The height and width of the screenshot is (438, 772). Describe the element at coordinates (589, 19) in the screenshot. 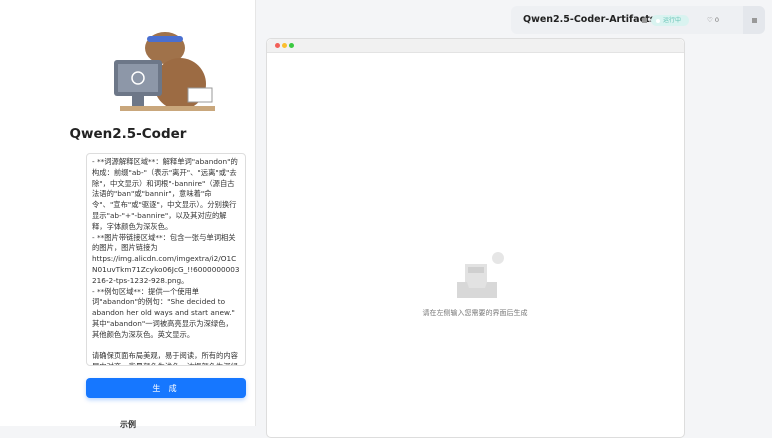

I see `space-name: Qwen2.5-Coder-Artifacts` at that location.